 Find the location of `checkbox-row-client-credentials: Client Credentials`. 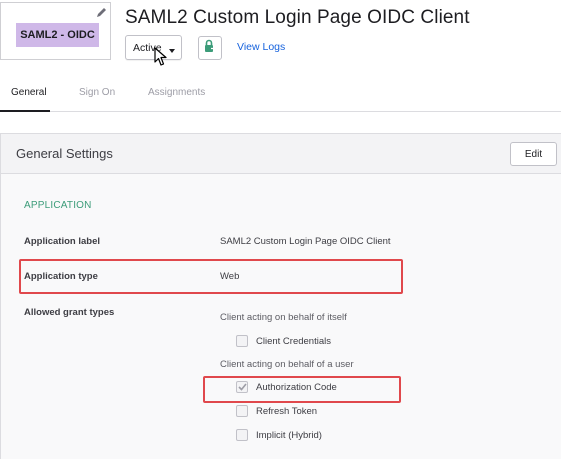

checkbox-row-client-credentials: Client Credentials is located at coordinates (283, 341).